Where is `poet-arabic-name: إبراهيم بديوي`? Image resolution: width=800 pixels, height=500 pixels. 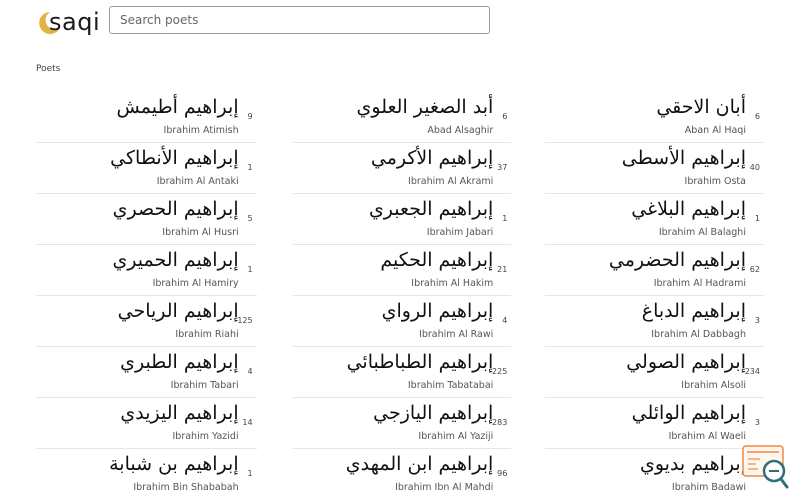
poet-arabic-name: إبراهيم بديوي is located at coordinates (692, 464).